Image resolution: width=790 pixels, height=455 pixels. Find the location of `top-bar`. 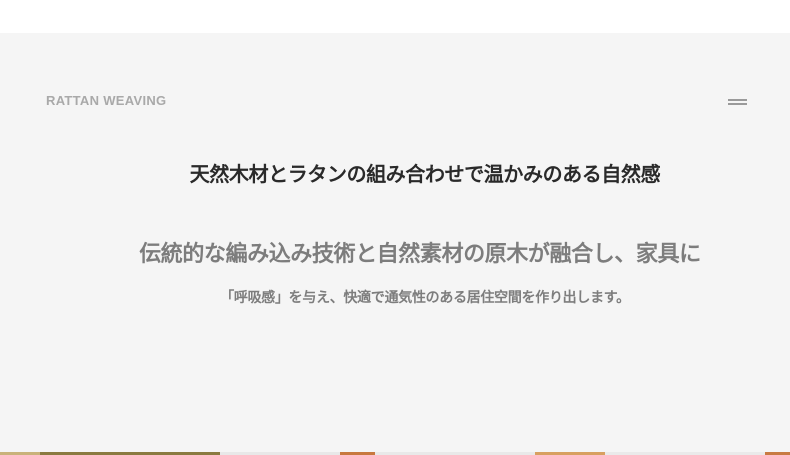

top-bar is located at coordinates (395, 16).